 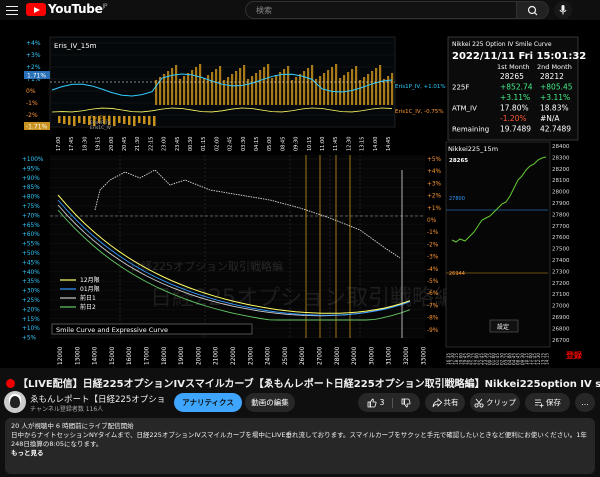 I want to click on table-cell-2nd: +805.45, so click(x=556, y=87).